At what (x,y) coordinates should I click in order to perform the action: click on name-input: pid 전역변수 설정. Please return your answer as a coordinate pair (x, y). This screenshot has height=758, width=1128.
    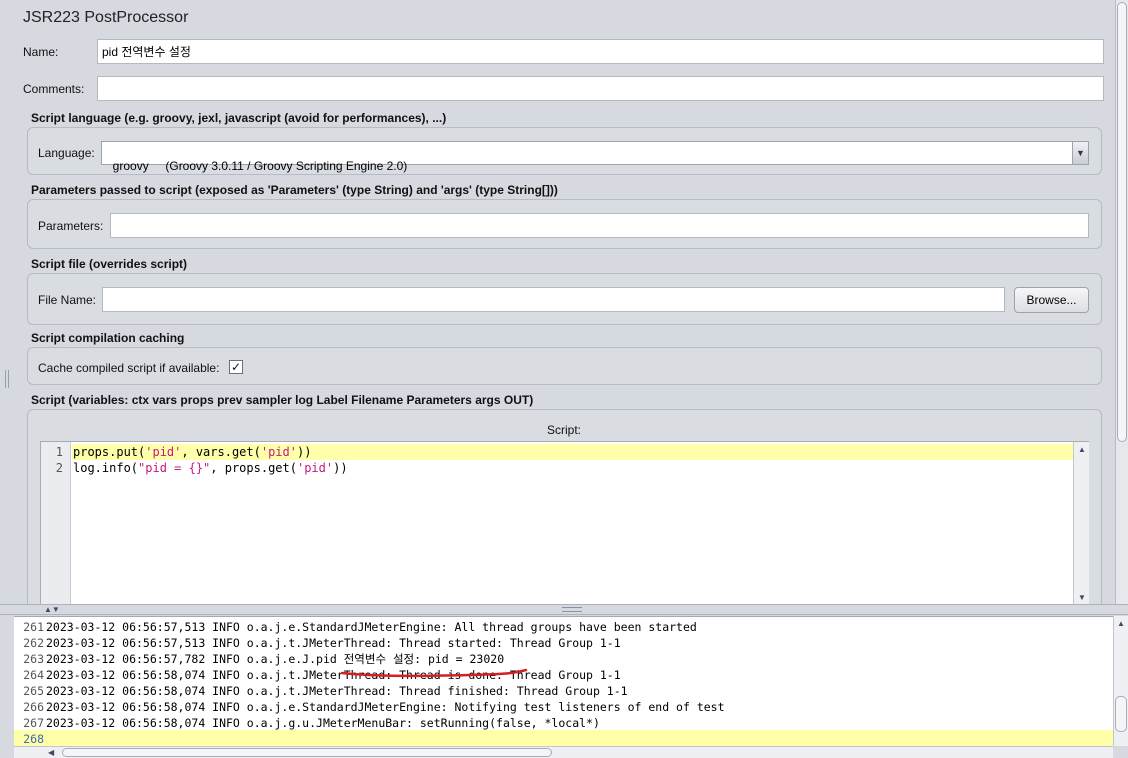
    Looking at the image, I should click on (600, 51).